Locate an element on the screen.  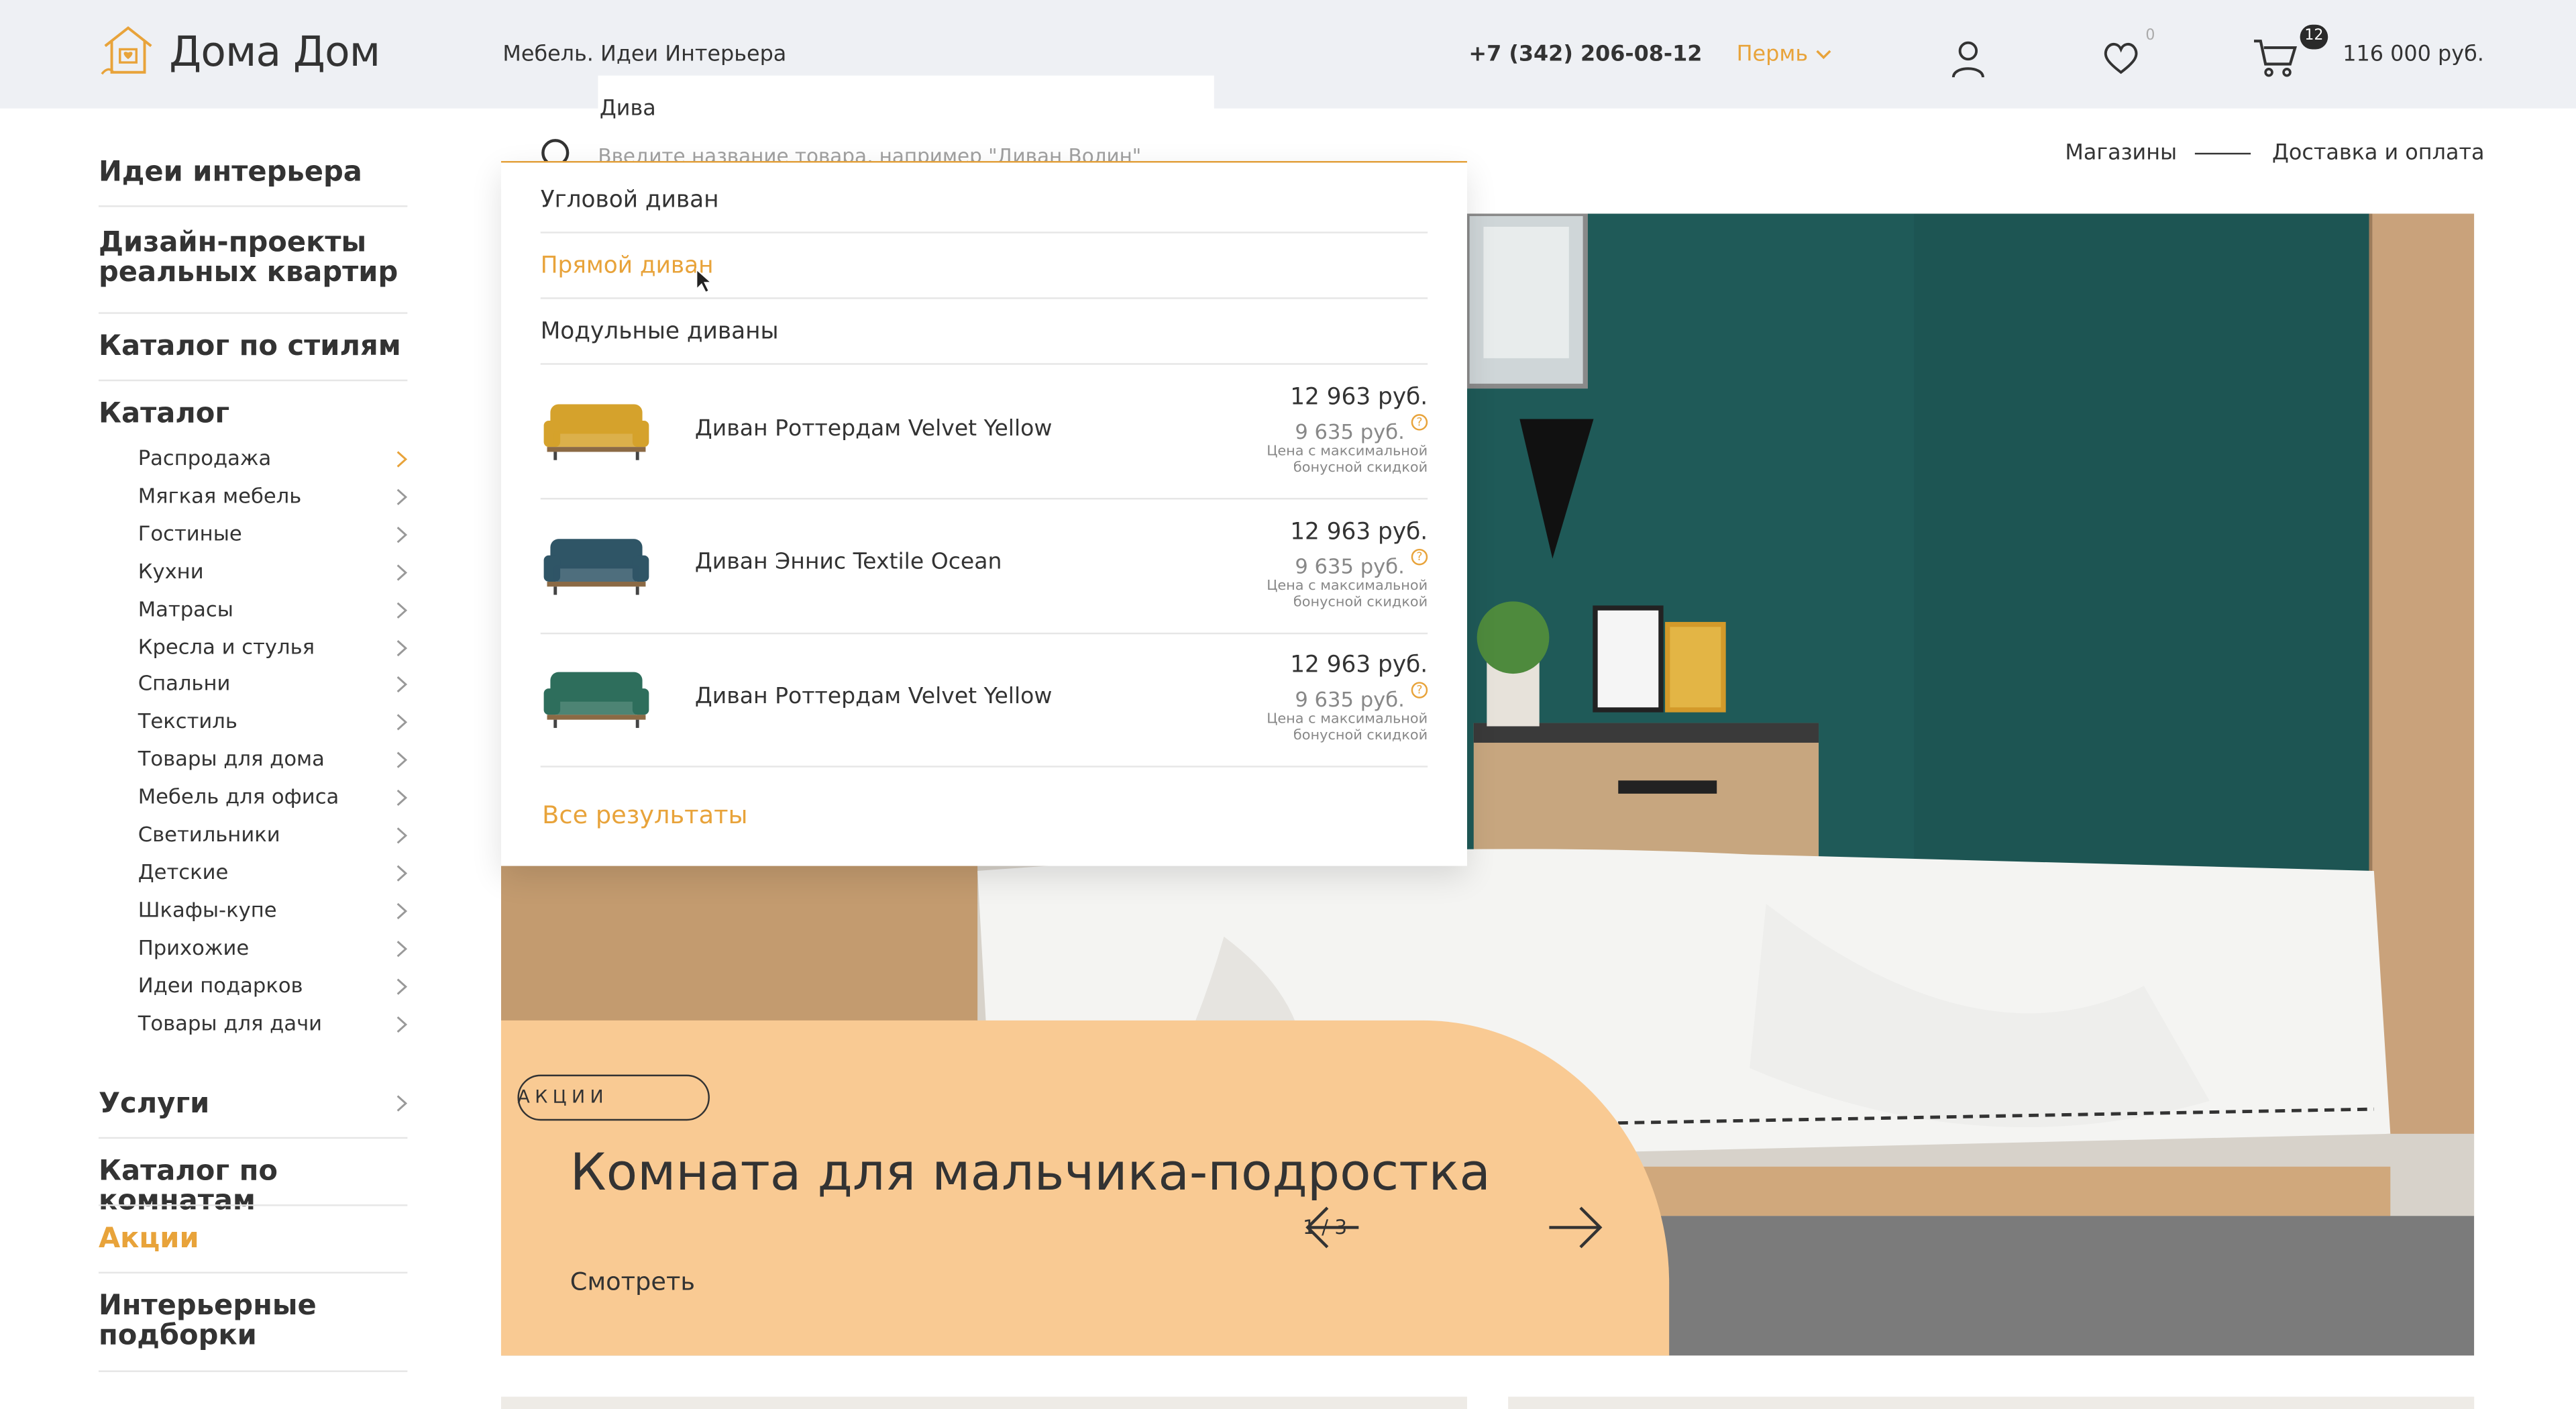
suggestion-straight-sofa: Прямой диван is located at coordinates (984, 266).